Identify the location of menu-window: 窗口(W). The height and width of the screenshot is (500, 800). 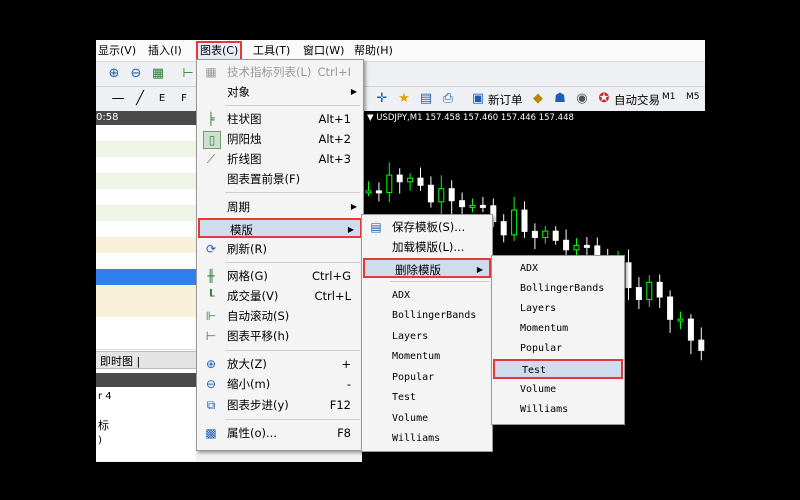
(323, 51).